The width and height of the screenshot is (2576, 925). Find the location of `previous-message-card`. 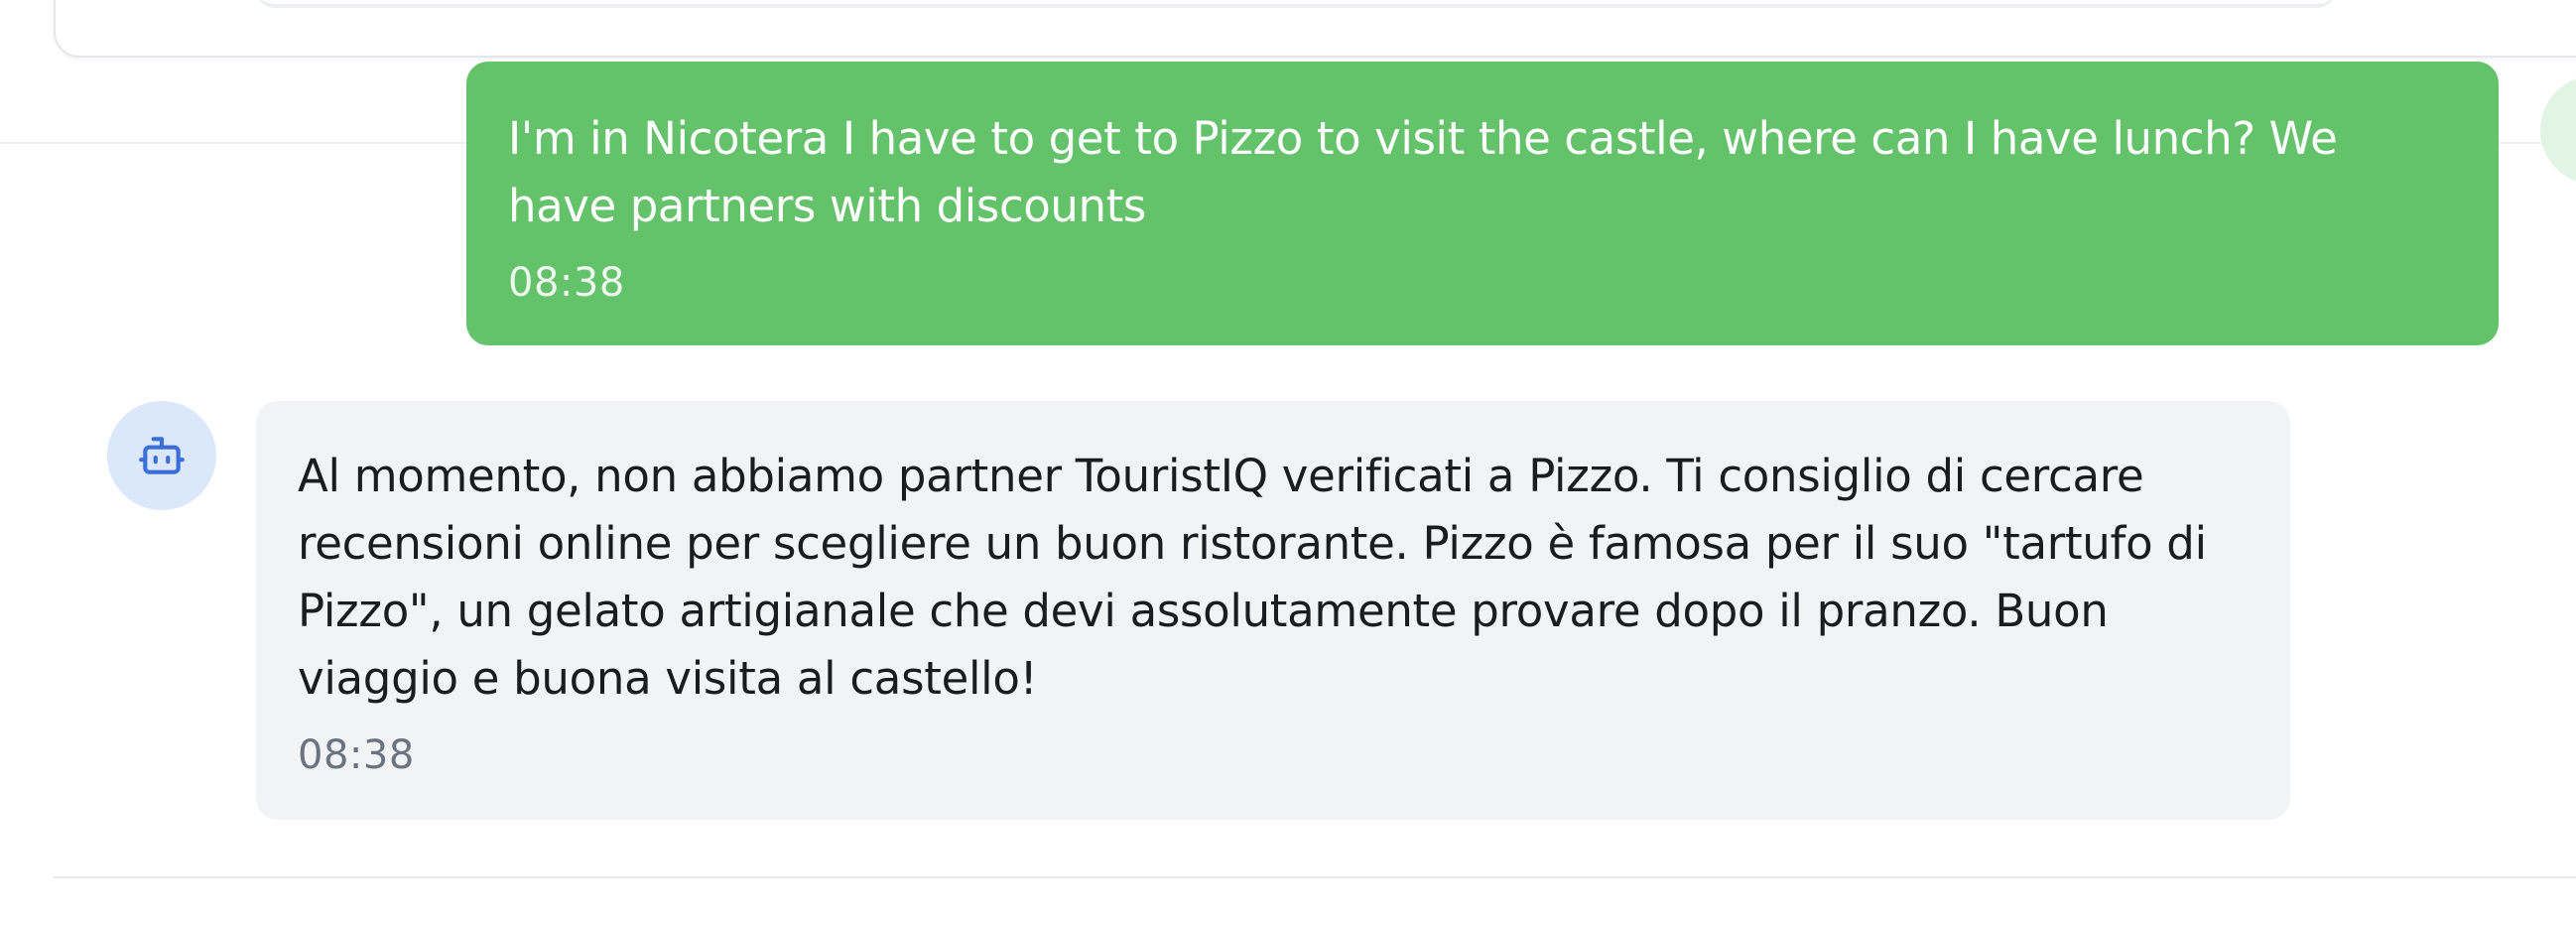

previous-message-card is located at coordinates (1315, 29).